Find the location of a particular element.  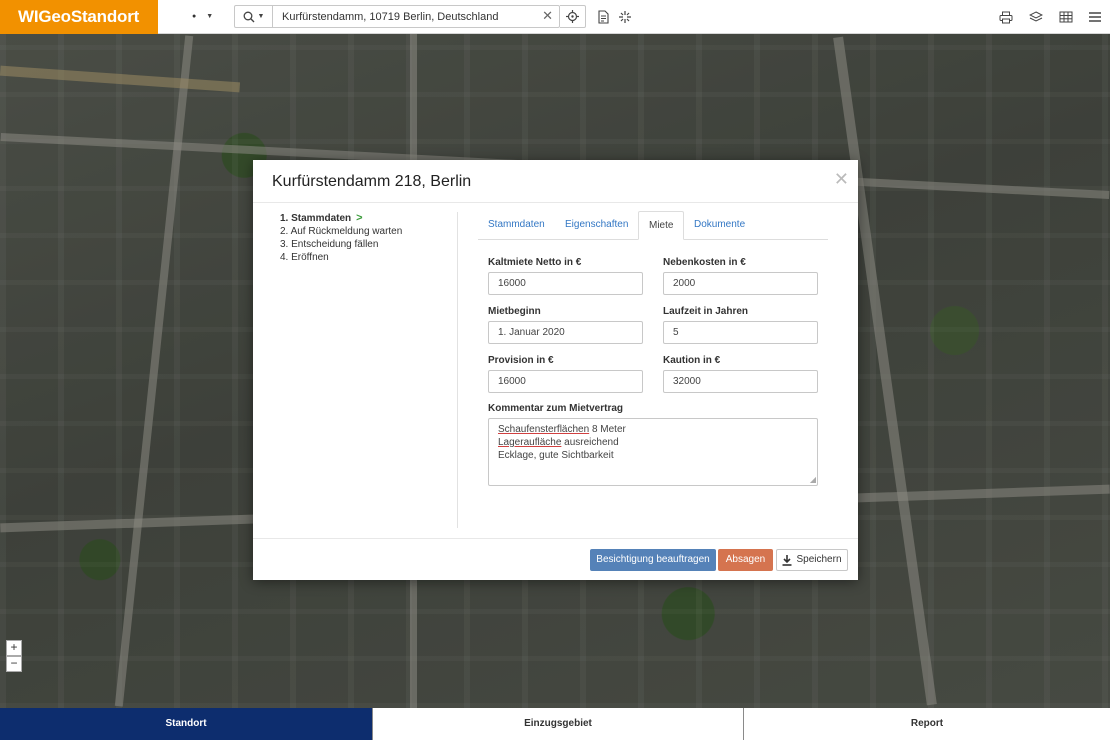

locate-icon is located at coordinates (572, 16).